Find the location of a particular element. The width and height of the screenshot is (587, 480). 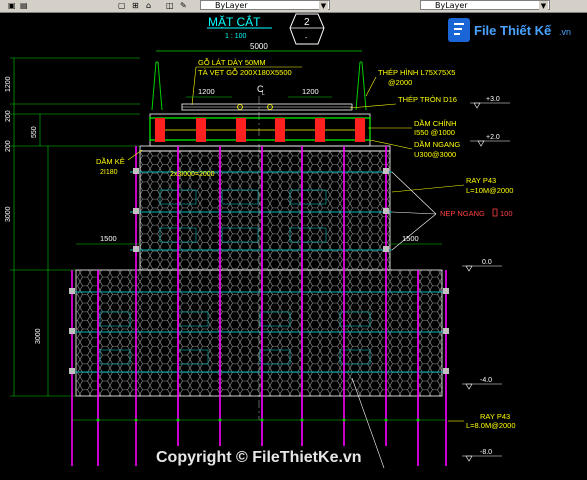

label-go-lat: GỖ LÁT DÀY 50MM is located at coordinates (232, 62).